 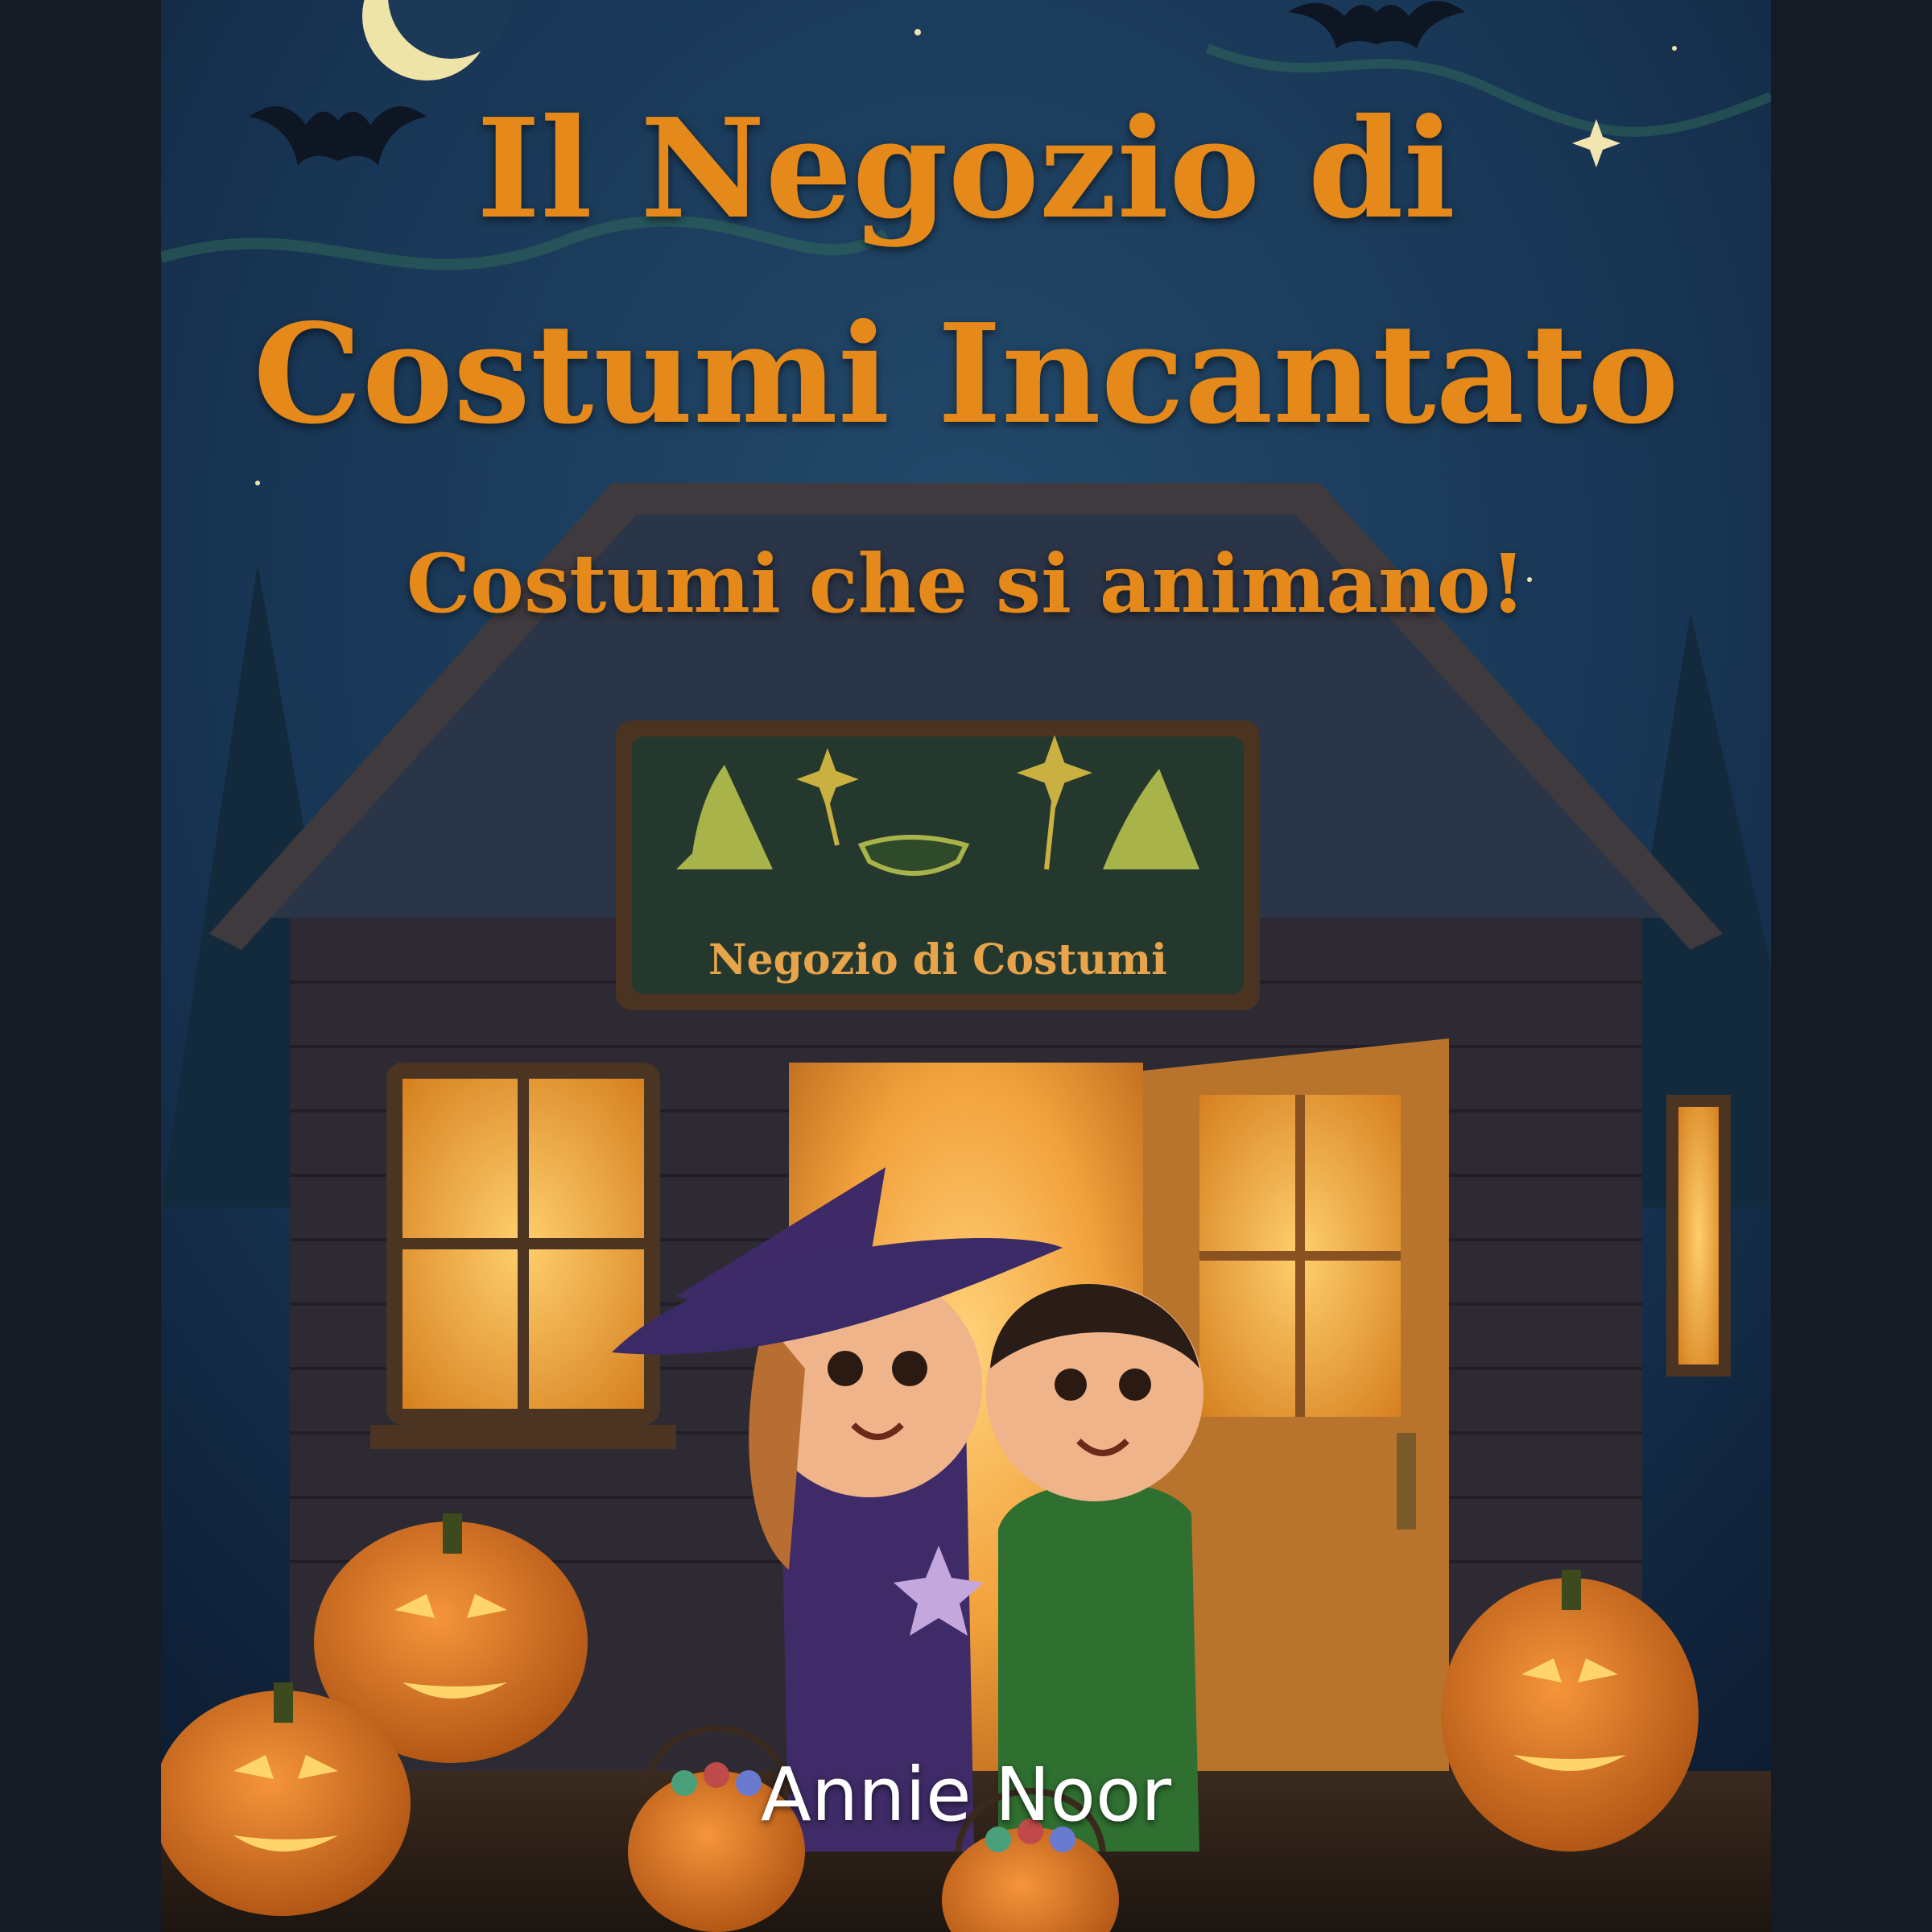 What do you see at coordinates (966, 1795) in the screenshot?
I see `author-name: Annie Noor` at bounding box center [966, 1795].